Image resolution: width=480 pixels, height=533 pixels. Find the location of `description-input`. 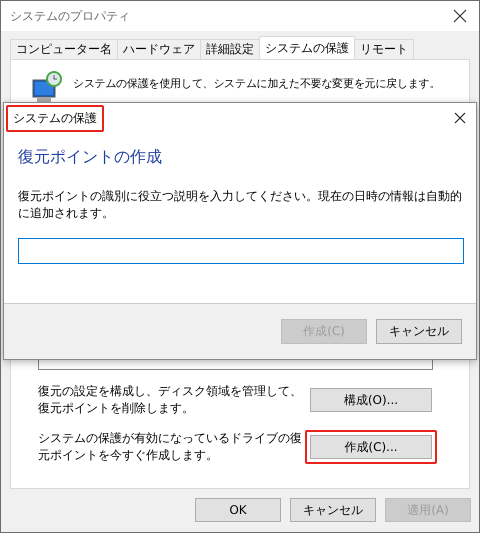

description-input is located at coordinates (241, 251).